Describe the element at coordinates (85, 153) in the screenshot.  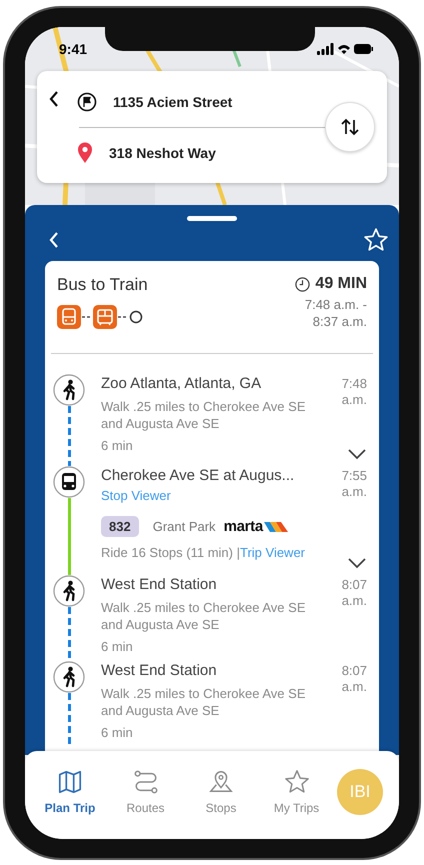
I see `location-pin-icon` at that location.